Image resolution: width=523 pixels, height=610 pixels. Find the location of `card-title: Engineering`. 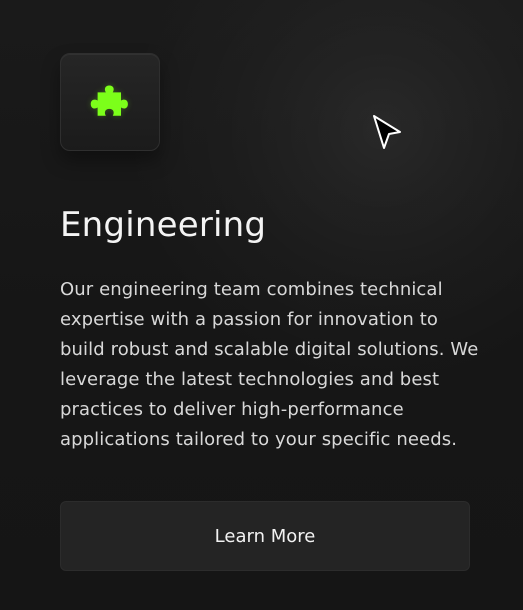

card-title: Engineering is located at coordinates (163, 225).